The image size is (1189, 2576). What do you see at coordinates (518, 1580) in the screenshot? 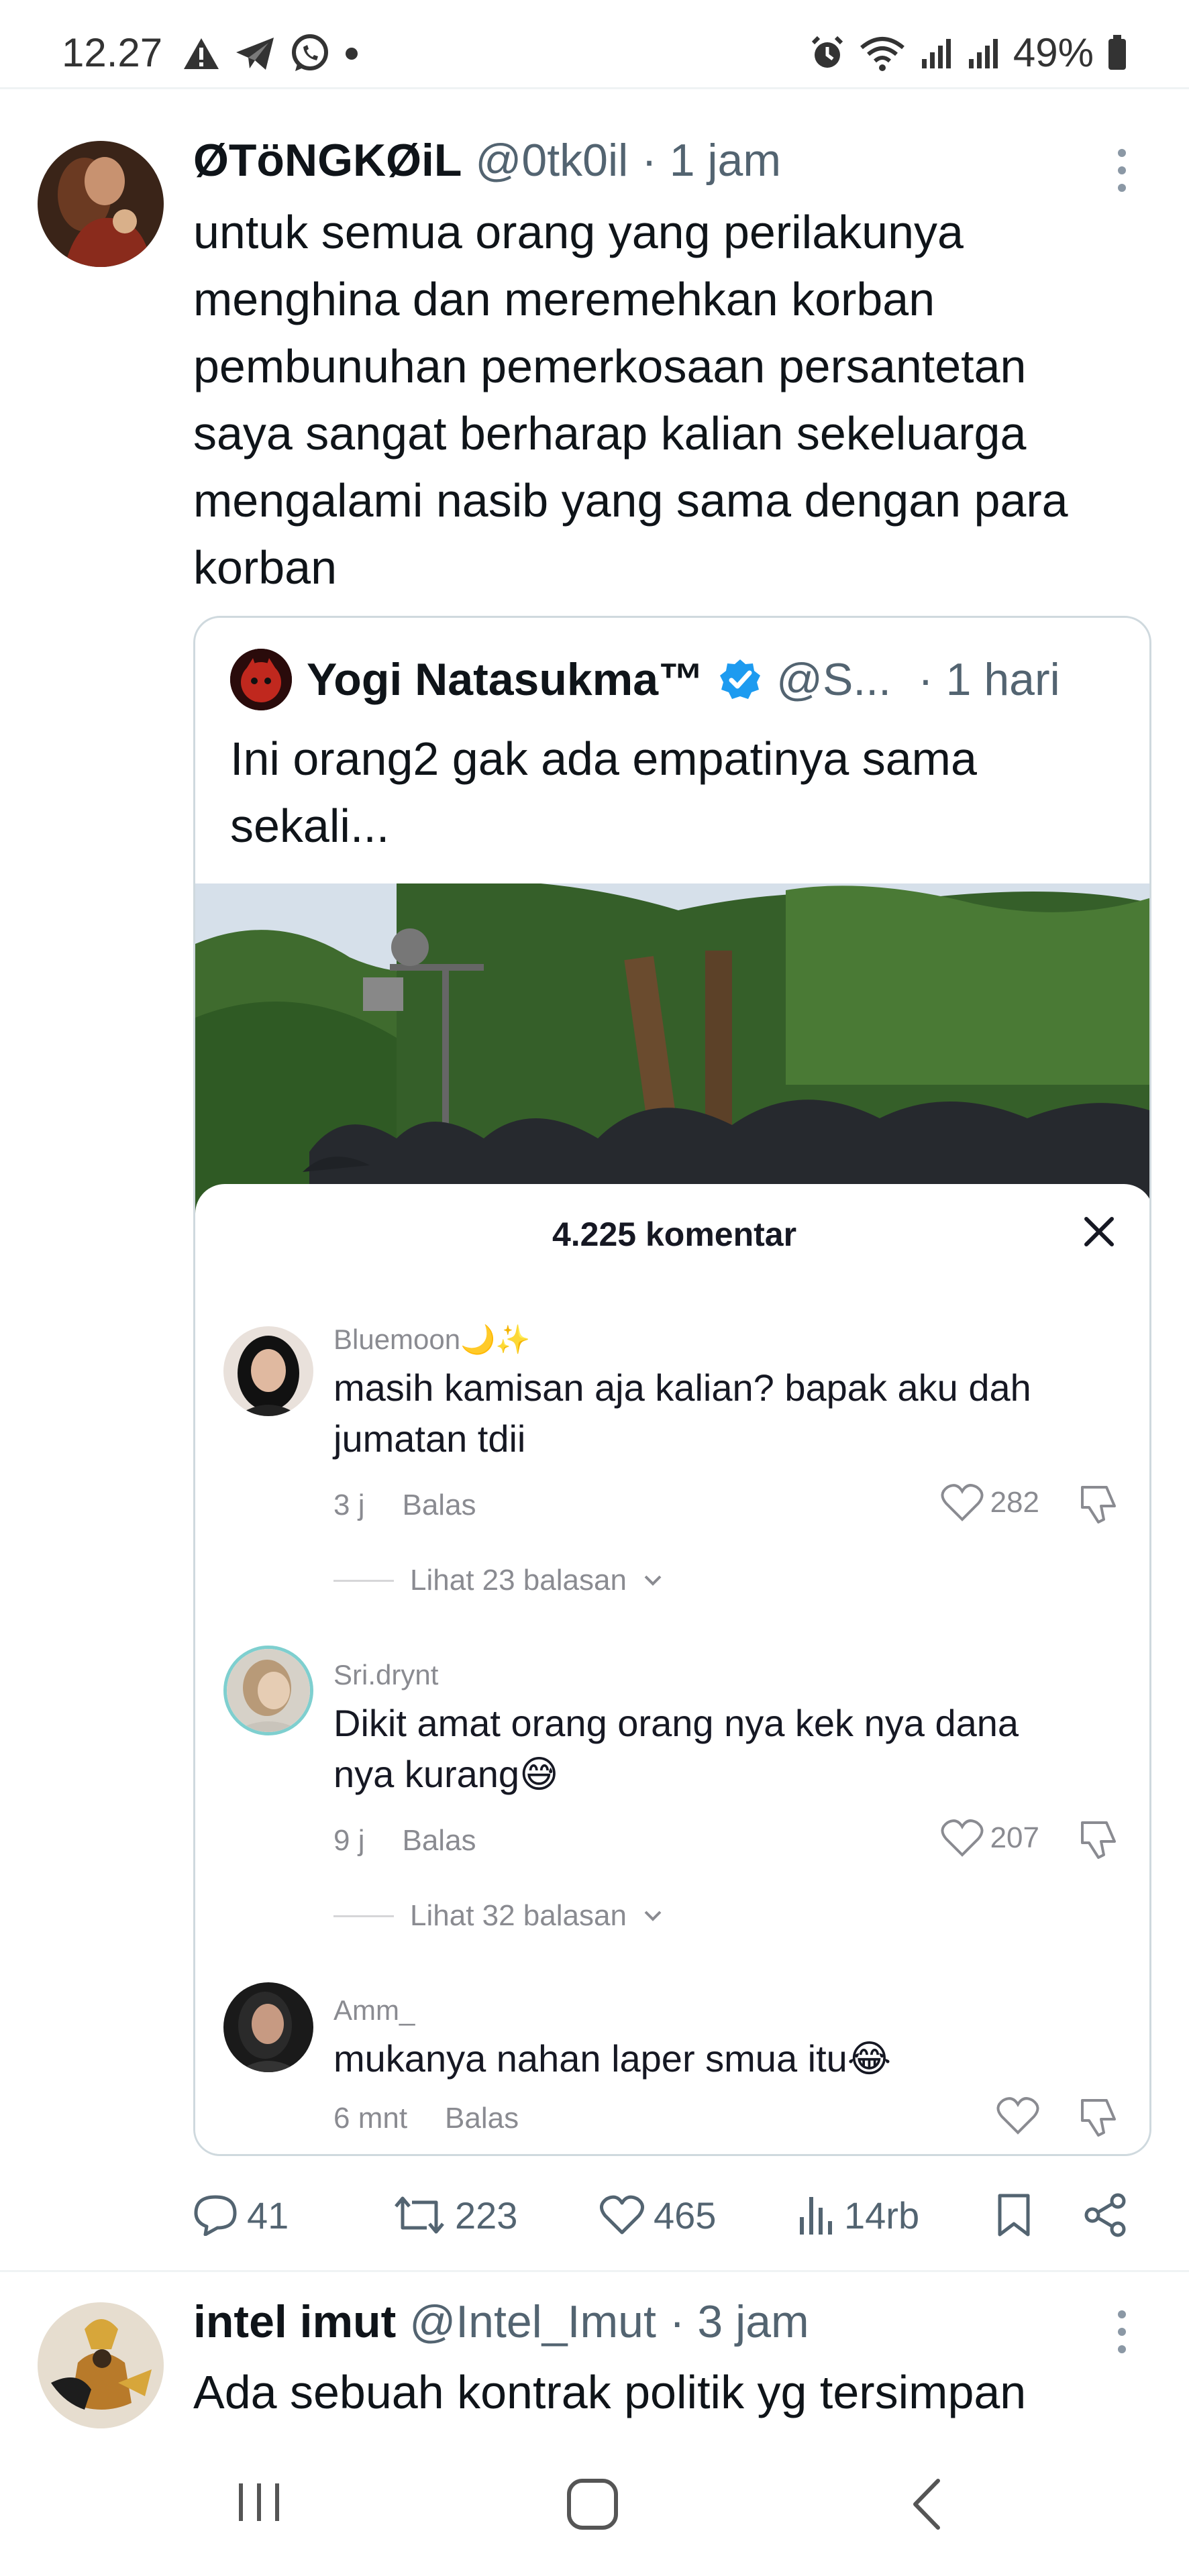
I see `view-replies-label: Lihat 23 balasan` at bounding box center [518, 1580].